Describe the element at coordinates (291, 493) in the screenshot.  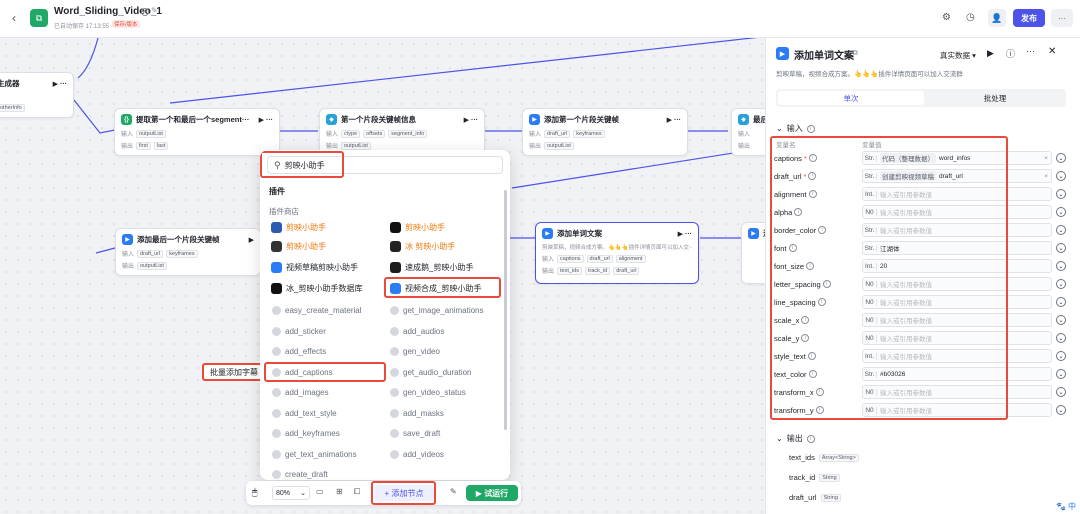
I see `zoom-select: 80% ⌄` at that location.